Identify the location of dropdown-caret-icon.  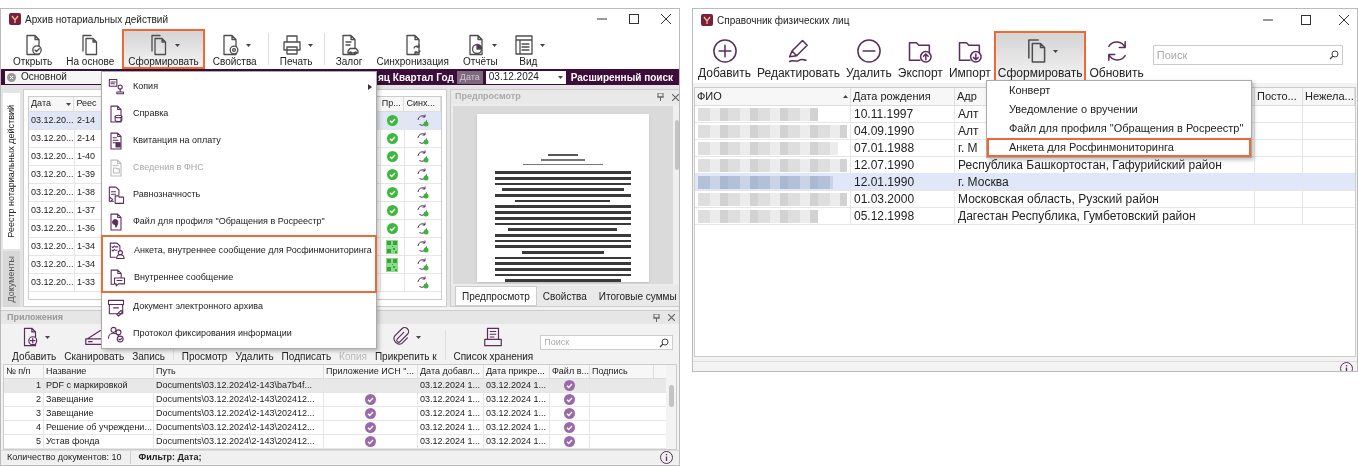
(560, 77).